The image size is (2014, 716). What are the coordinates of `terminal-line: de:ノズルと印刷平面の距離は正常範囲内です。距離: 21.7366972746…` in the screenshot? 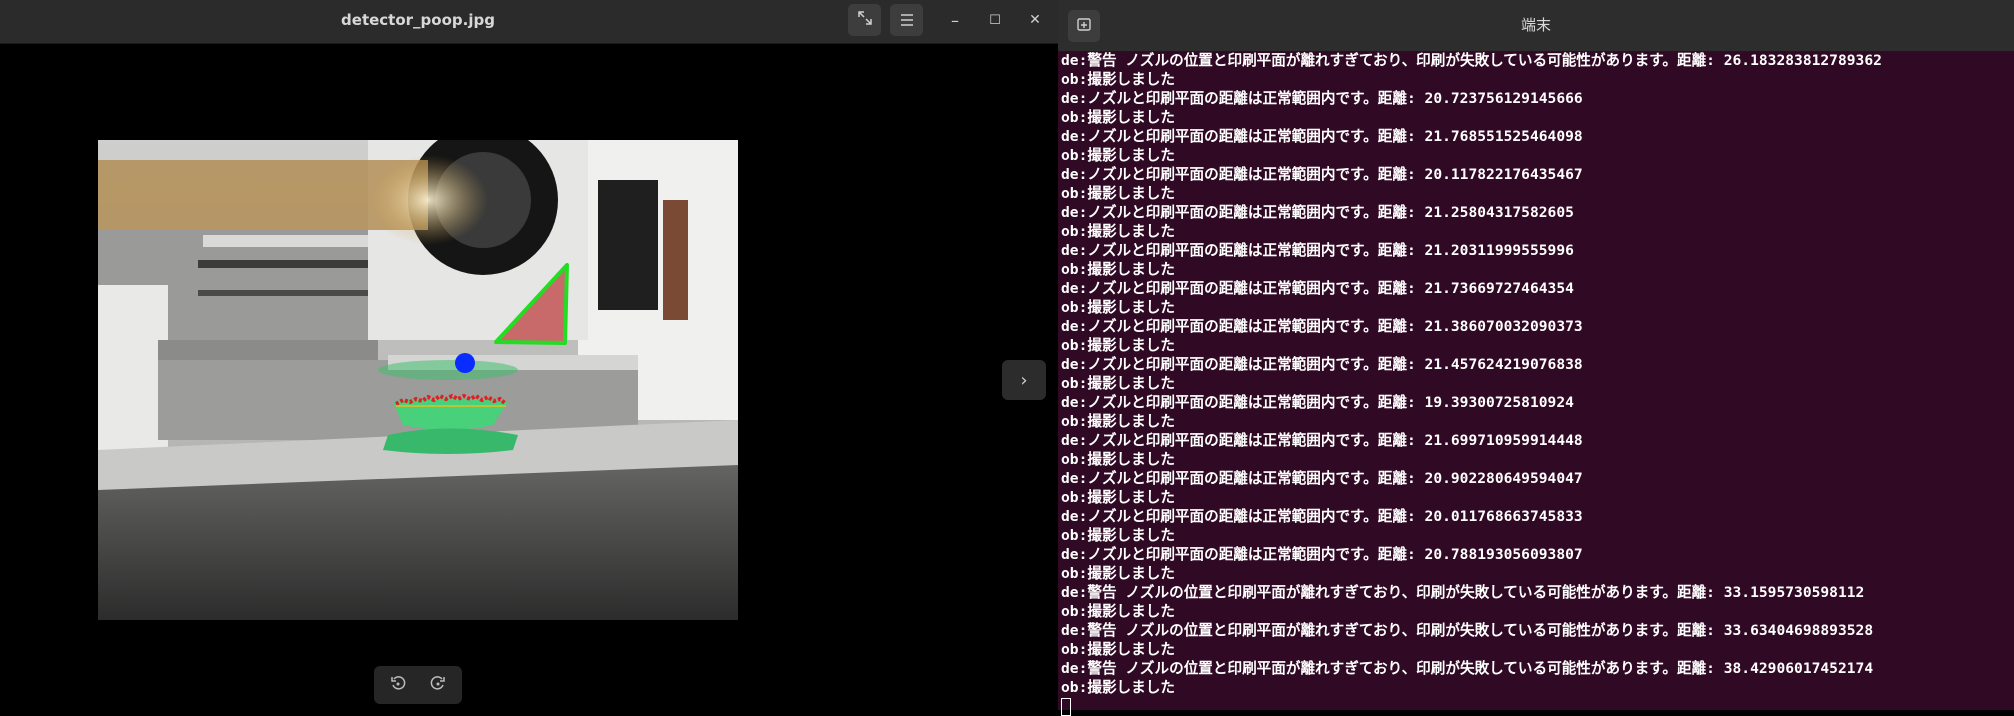 It's located at (1317, 288).